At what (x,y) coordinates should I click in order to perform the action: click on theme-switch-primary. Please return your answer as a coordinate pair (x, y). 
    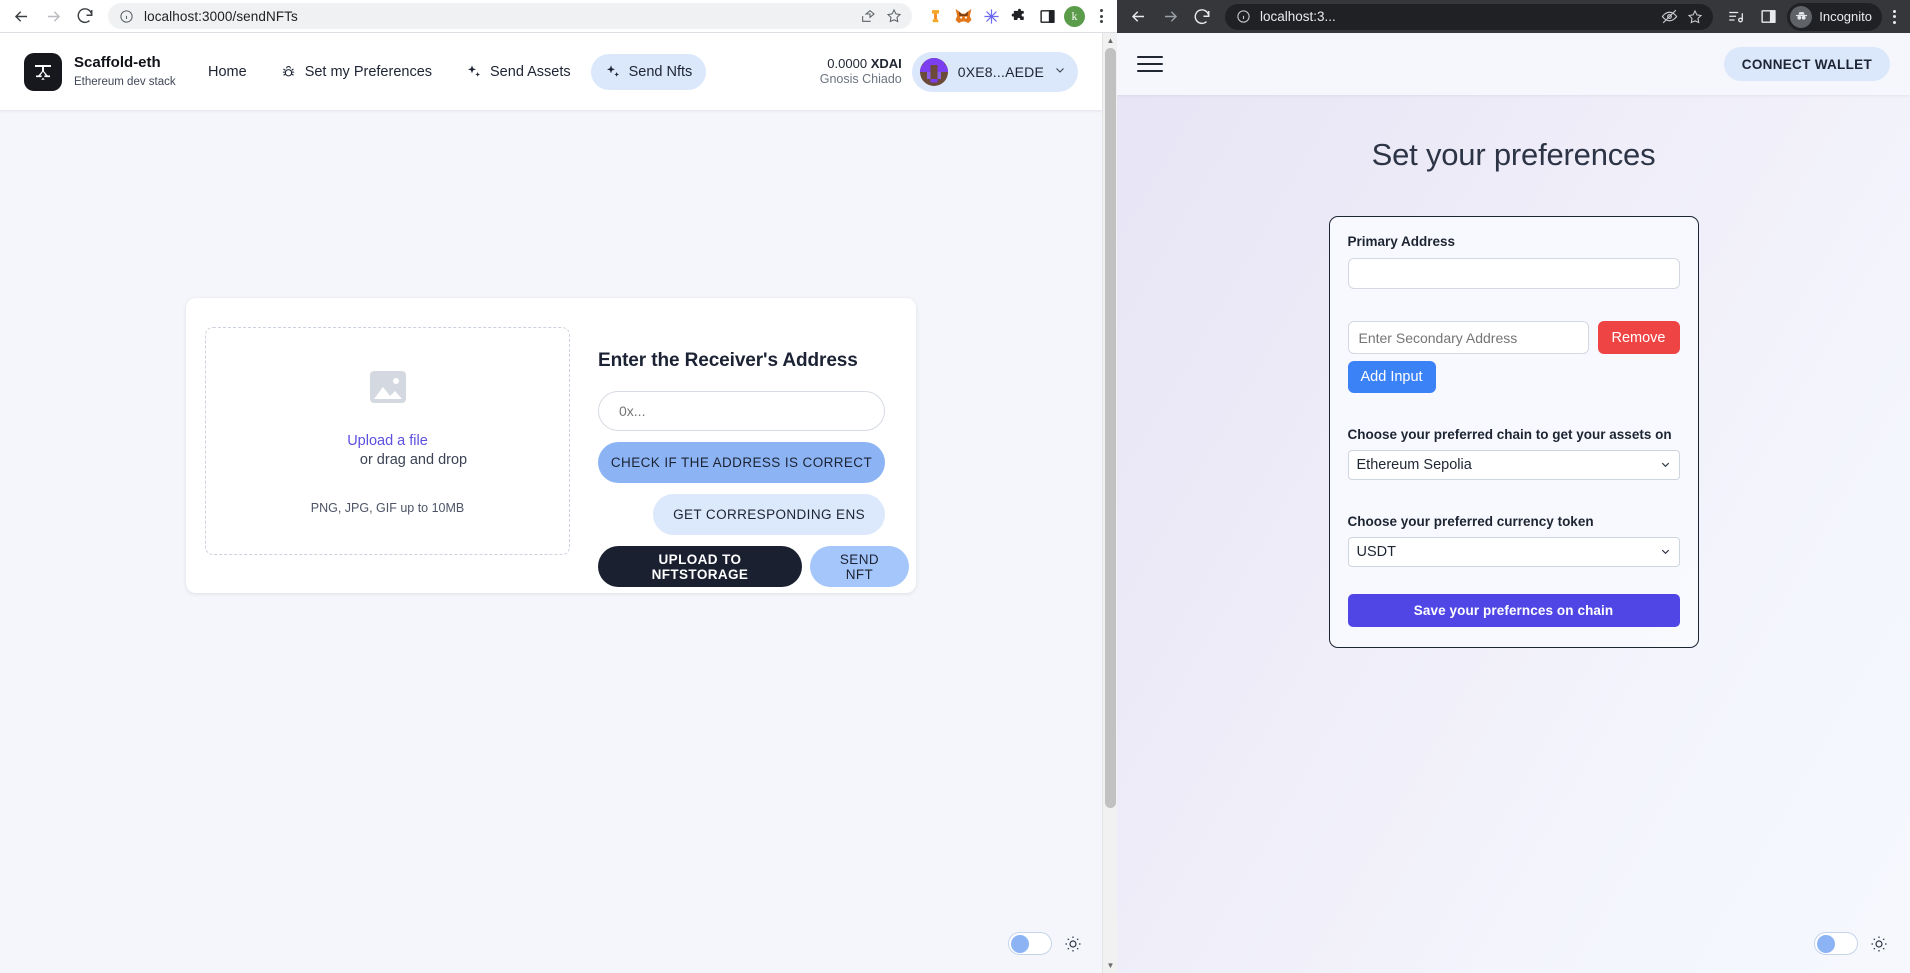
    Looking at the image, I should click on (1045, 943).